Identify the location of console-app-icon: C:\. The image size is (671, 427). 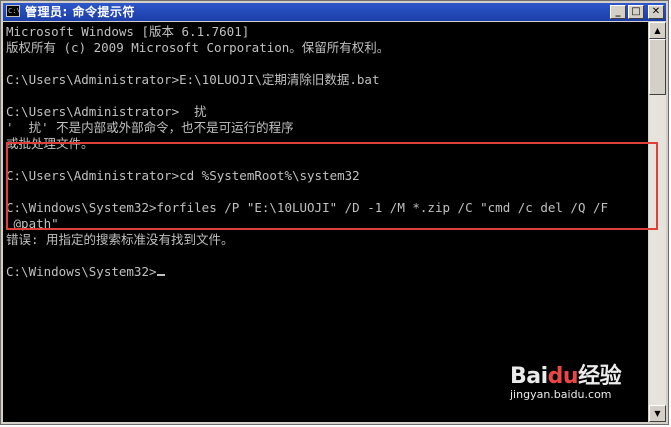
(13, 11).